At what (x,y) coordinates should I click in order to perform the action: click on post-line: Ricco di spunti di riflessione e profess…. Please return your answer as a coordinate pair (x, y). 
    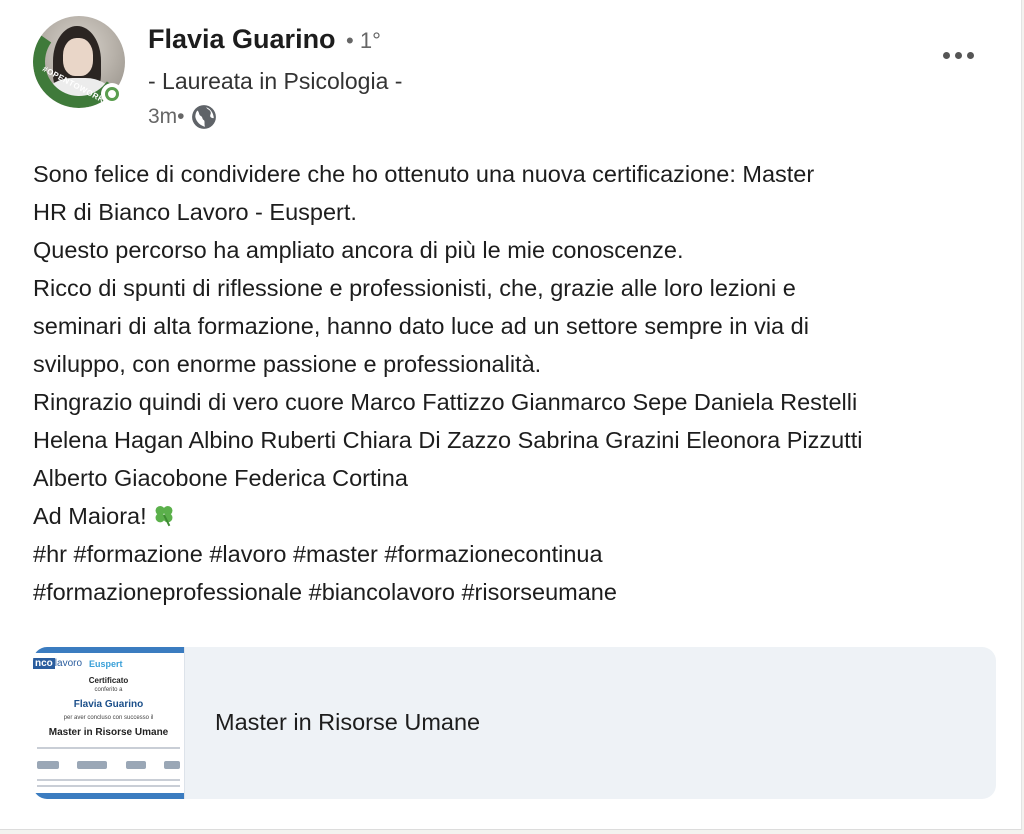
    Looking at the image, I should click on (414, 288).